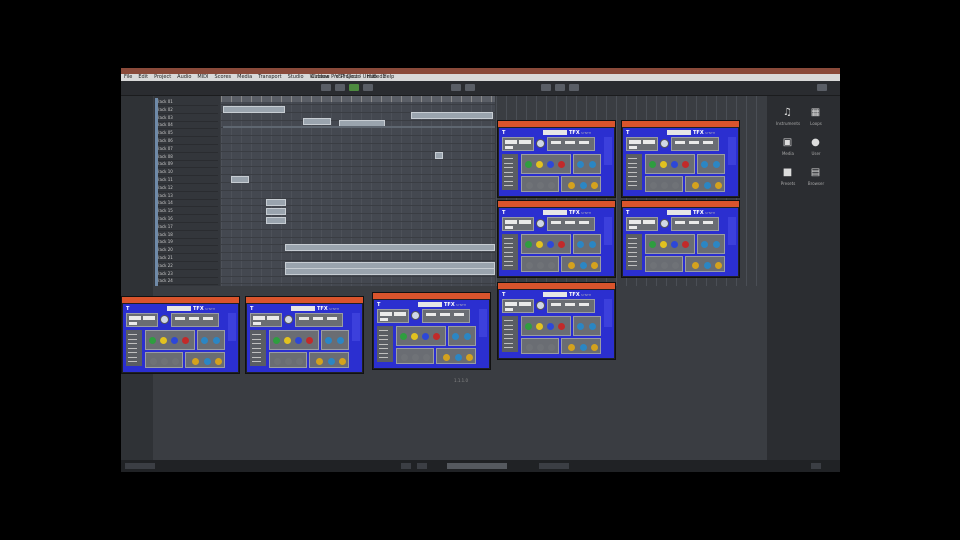  I want to click on menu-item-audio: Audio, so click(184, 77).